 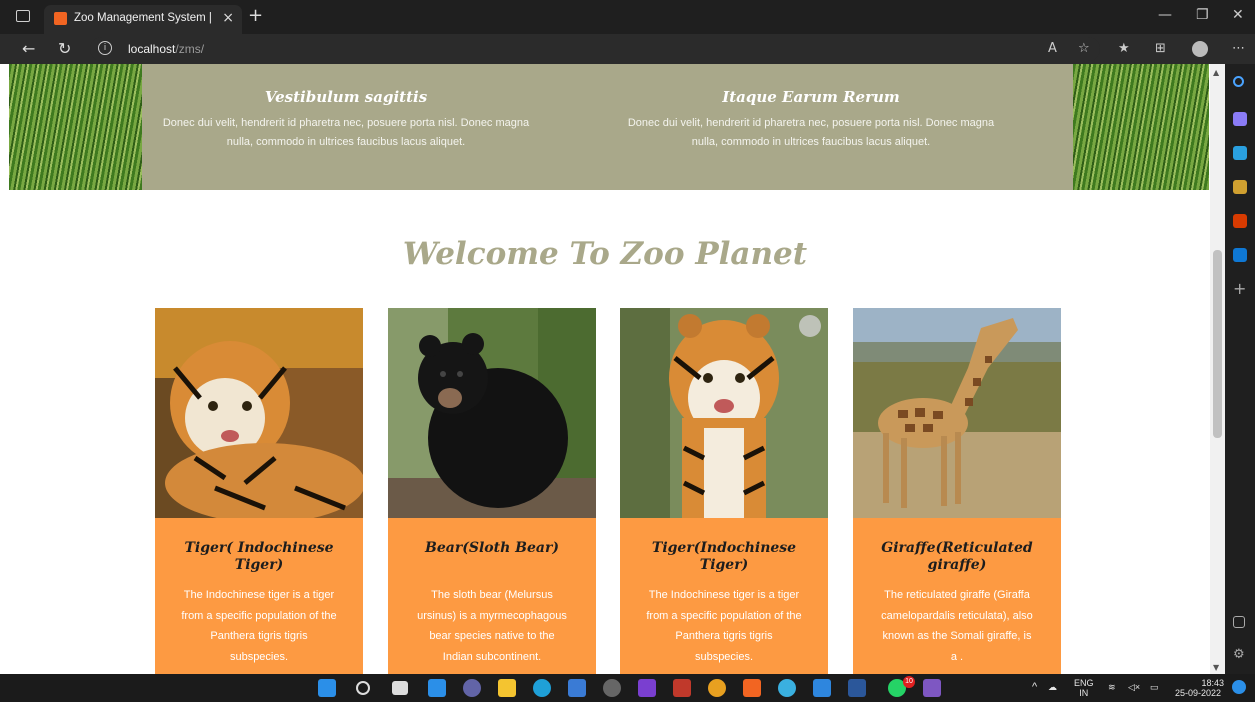 What do you see at coordinates (1112, 687) in the screenshot?
I see `wifi-icon: ≋` at bounding box center [1112, 687].